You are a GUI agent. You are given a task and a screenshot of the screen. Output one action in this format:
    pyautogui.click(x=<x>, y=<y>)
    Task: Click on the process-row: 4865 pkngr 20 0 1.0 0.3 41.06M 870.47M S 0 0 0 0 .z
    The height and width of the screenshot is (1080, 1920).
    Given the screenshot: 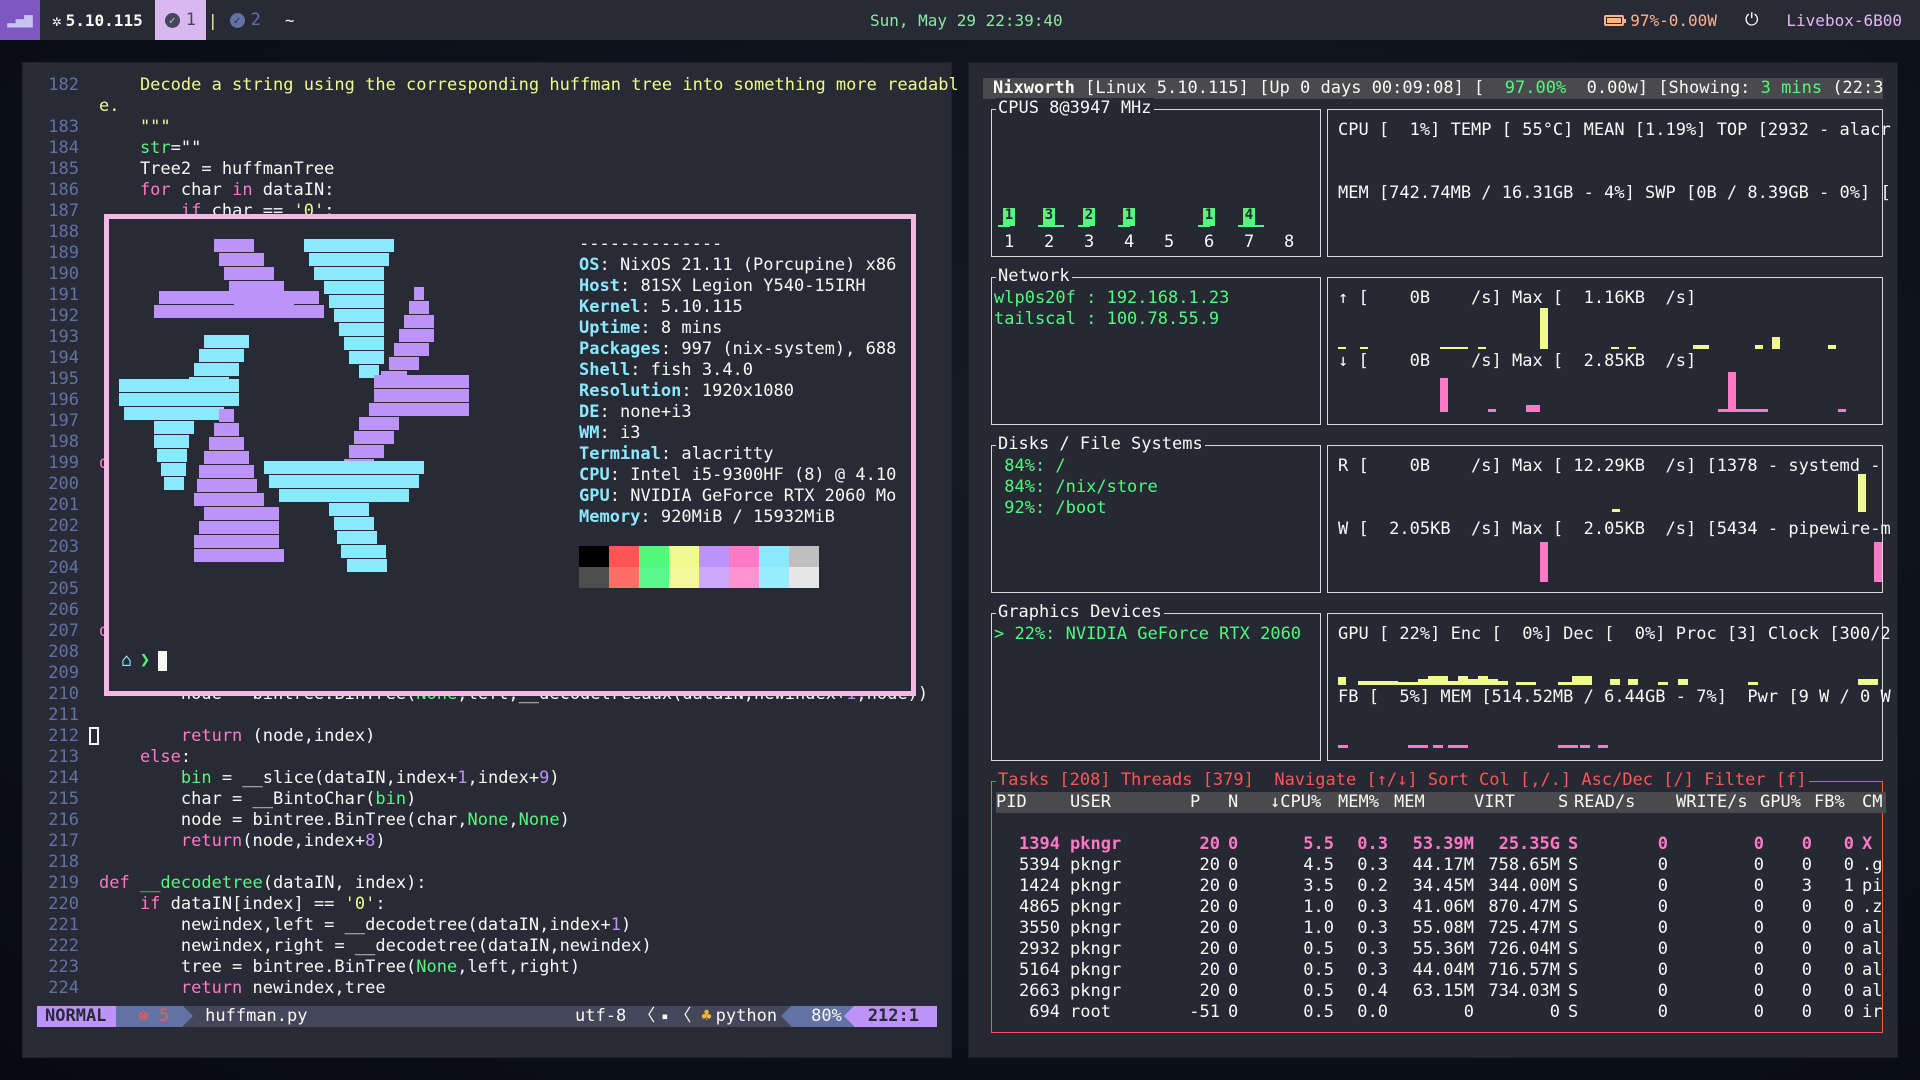 What is the action you would take?
    pyautogui.click(x=1441, y=907)
    